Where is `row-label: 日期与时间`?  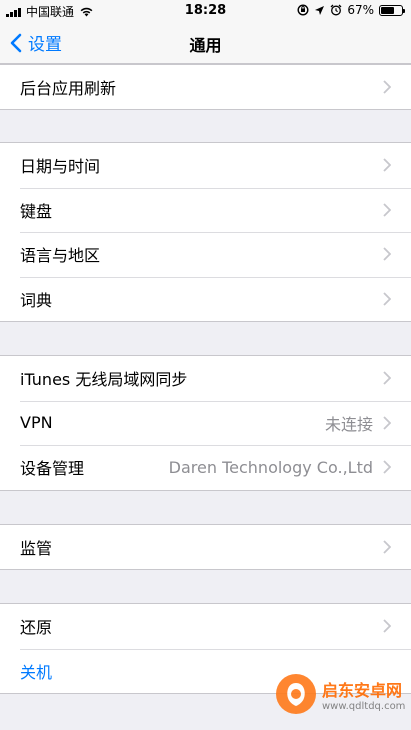 row-label: 日期与时间 is located at coordinates (60, 167).